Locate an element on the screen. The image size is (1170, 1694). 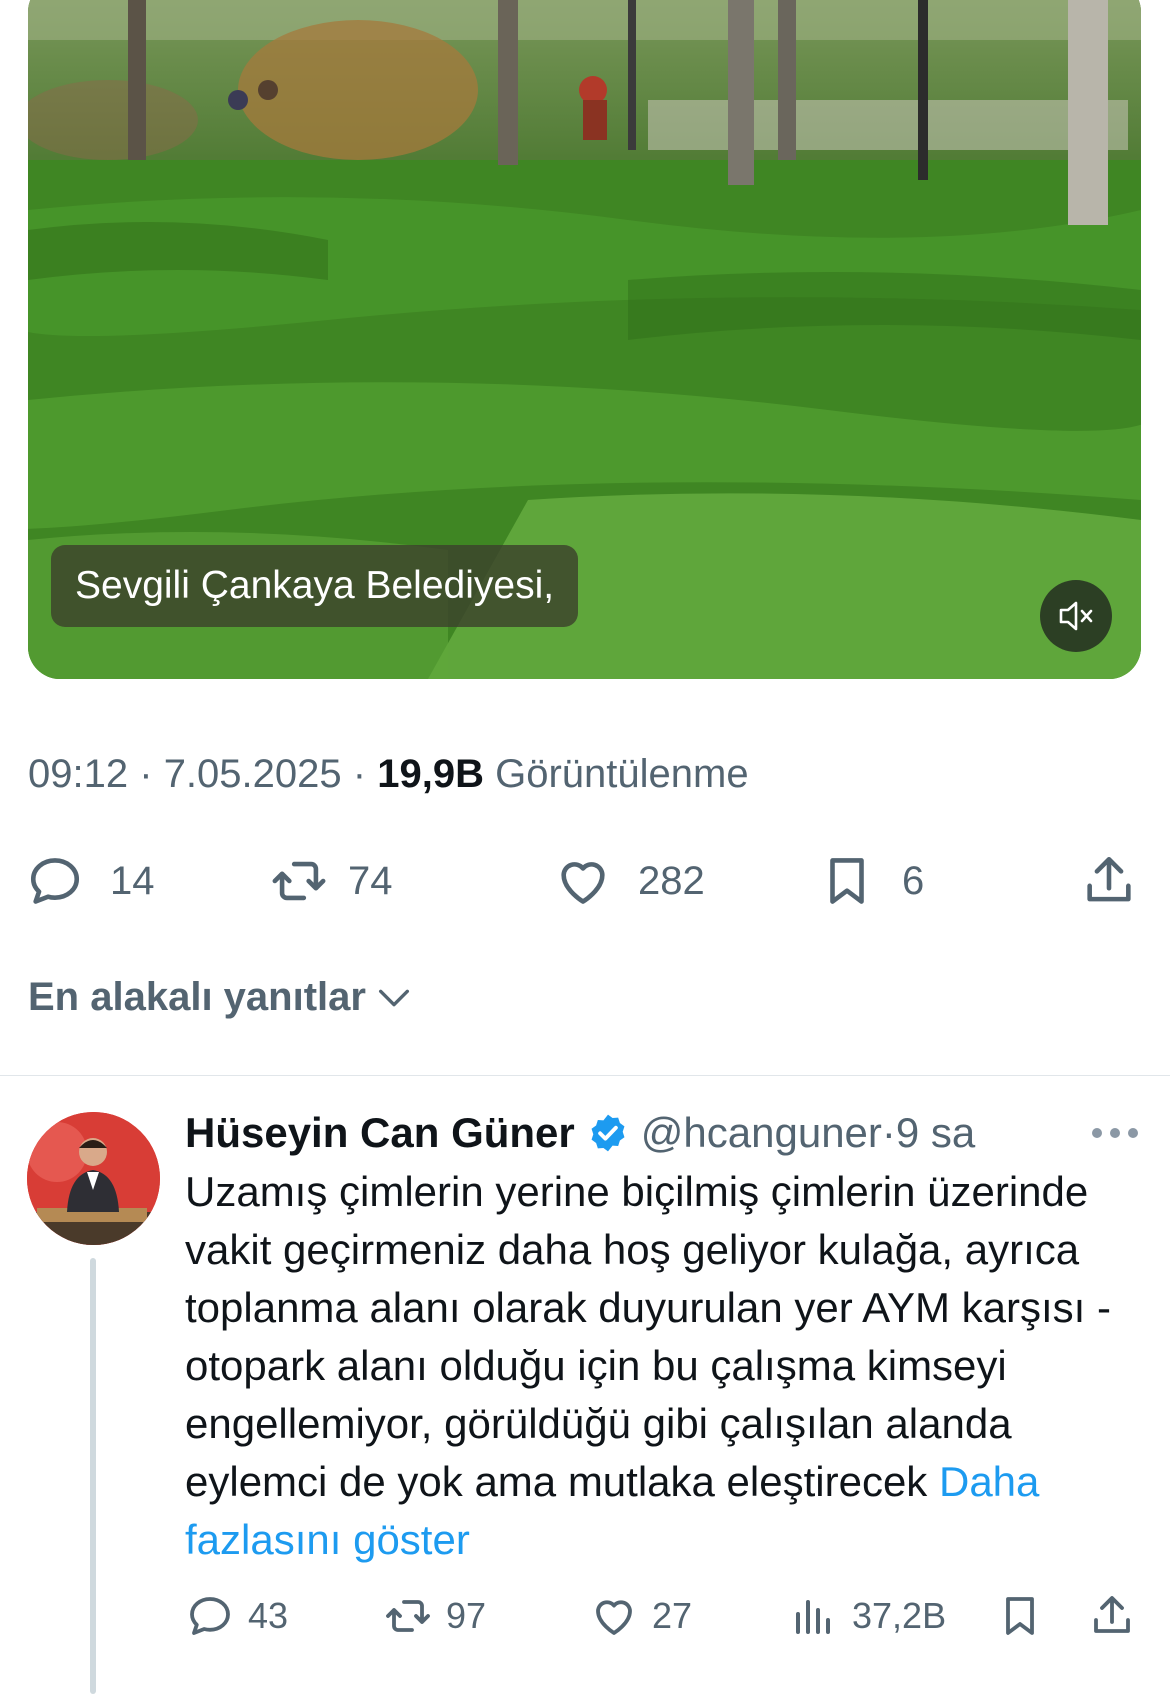
verified-badge-icon is located at coordinates (608, 1133).